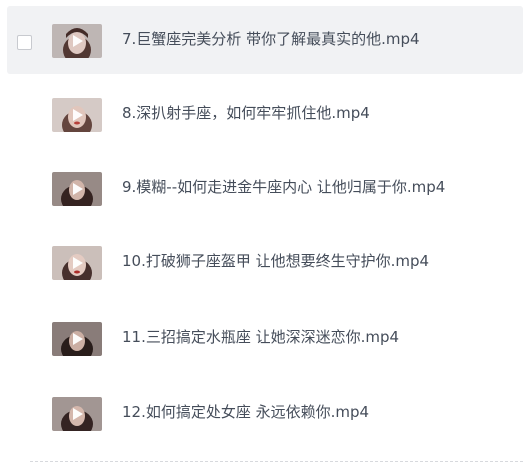  Describe the element at coordinates (24, 42) in the screenshot. I see `select-checkbox` at that location.